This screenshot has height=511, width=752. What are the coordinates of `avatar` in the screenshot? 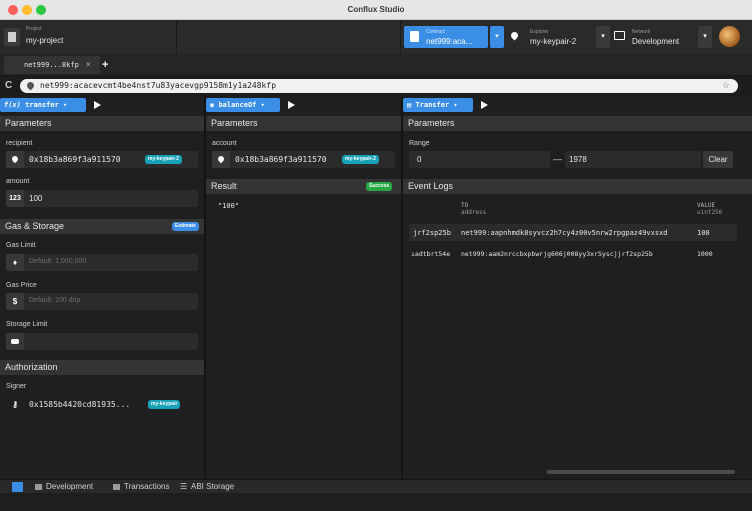 It's located at (729, 36).